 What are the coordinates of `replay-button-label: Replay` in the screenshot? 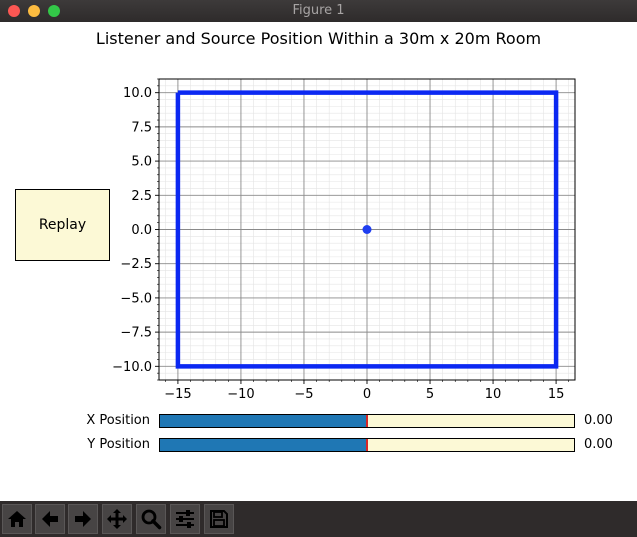 It's located at (62, 225).